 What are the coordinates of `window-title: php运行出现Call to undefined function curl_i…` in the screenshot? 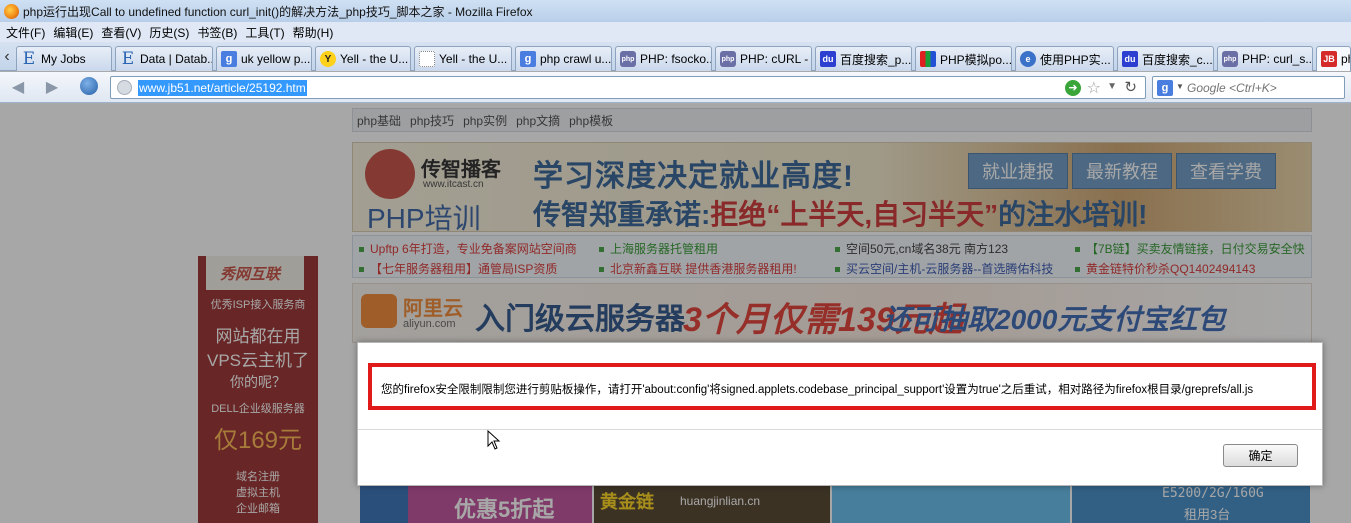 It's located at (278, 11).